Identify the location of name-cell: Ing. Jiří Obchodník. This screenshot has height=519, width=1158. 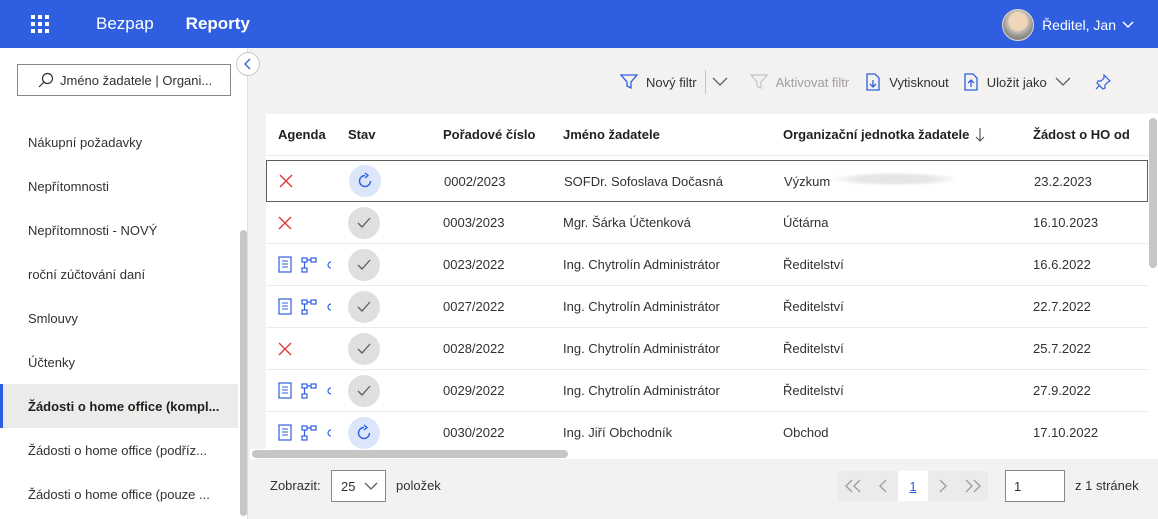
(618, 432).